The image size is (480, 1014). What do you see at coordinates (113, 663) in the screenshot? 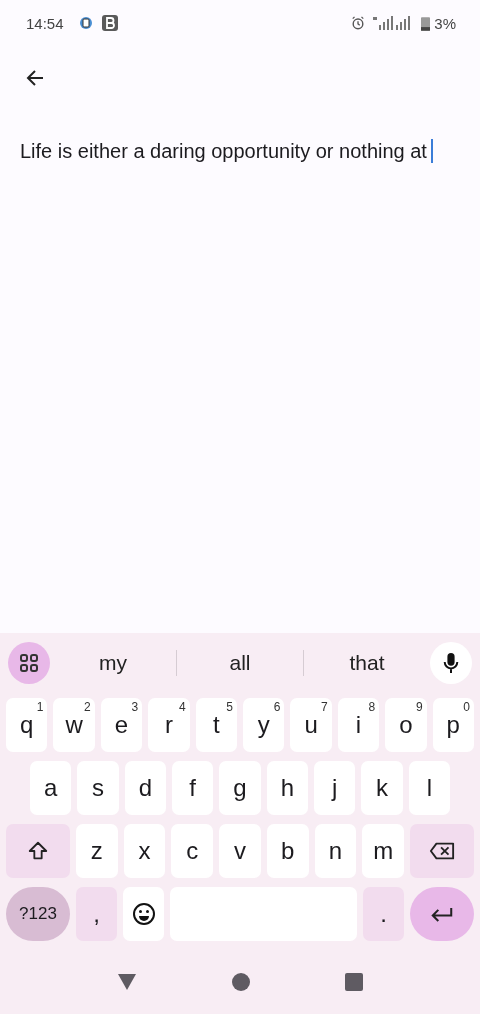
I see `suggestion: my` at bounding box center [113, 663].